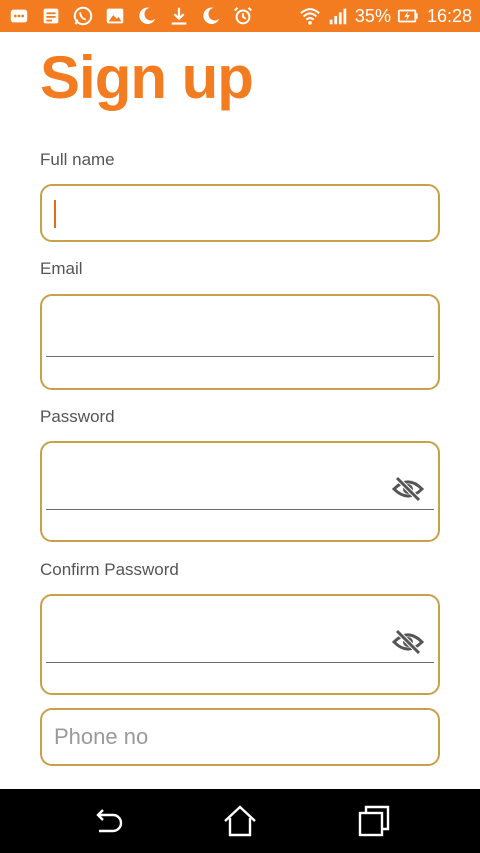 Image resolution: width=480 pixels, height=853 pixels. What do you see at coordinates (109, 569) in the screenshot?
I see `confirm-password-label: Confirm Password` at bounding box center [109, 569].